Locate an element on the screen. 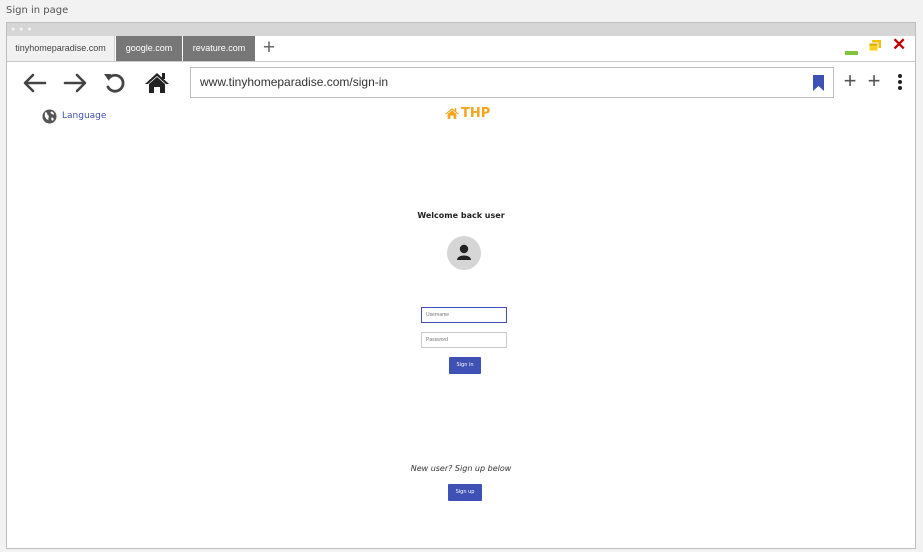 This screenshot has width=923, height=552. sign-in-button: Sign in is located at coordinates (465, 365).